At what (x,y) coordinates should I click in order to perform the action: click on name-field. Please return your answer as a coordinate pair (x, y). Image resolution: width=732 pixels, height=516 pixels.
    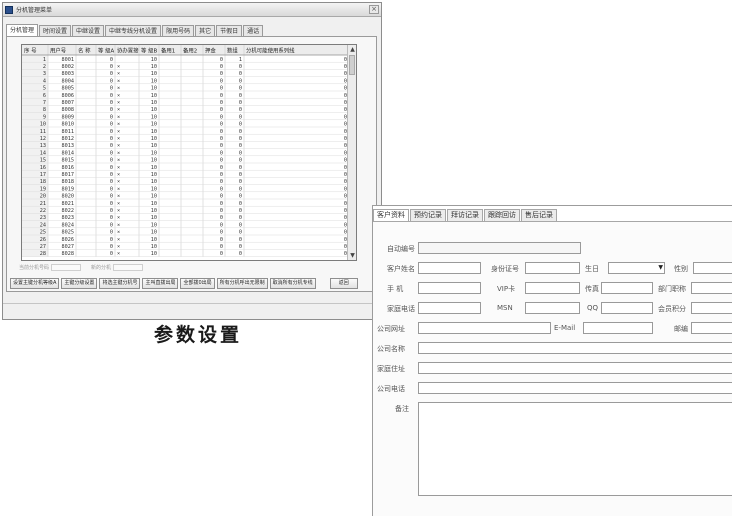
    Looking at the image, I should click on (449, 268).